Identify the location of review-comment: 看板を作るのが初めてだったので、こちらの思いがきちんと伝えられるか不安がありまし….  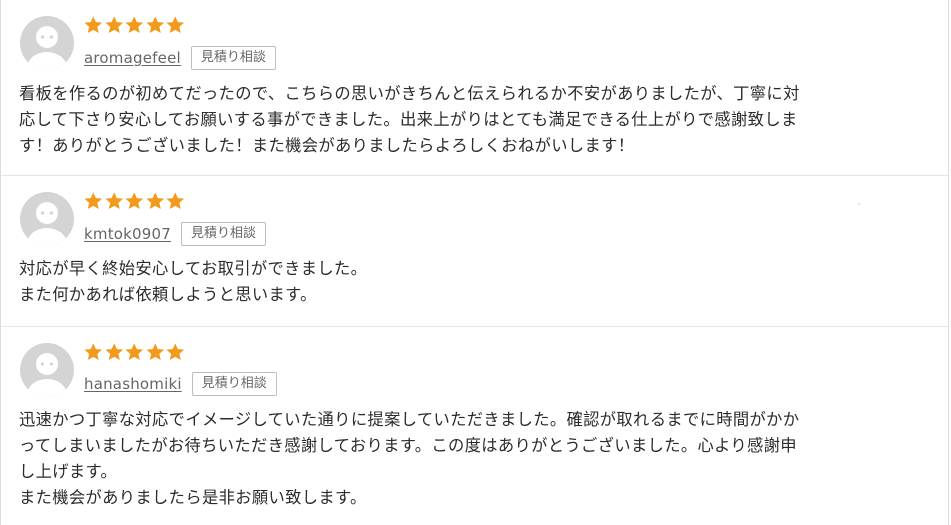
(409, 119).